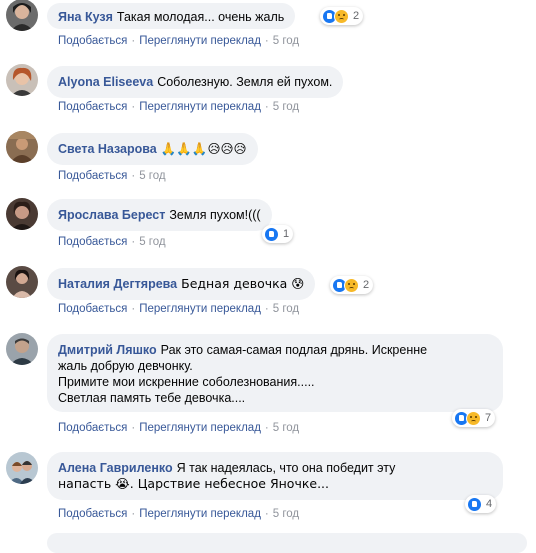 The width and height of the screenshot is (536, 553). Describe the element at coordinates (286, 234) in the screenshot. I see `reaction-count: 1` at that location.